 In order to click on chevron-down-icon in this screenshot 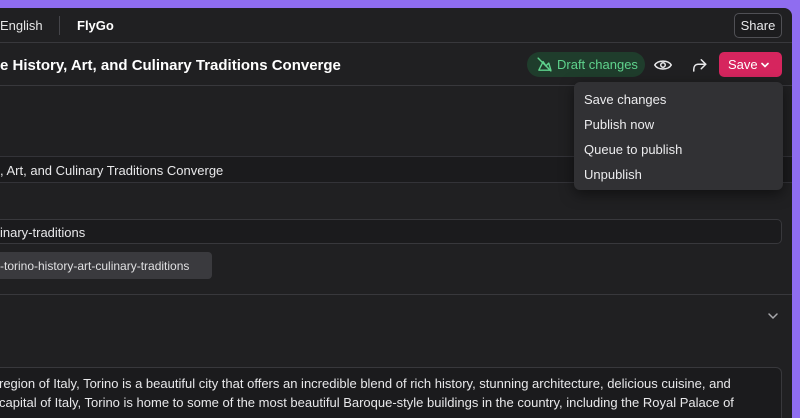, I will do `click(765, 65)`.